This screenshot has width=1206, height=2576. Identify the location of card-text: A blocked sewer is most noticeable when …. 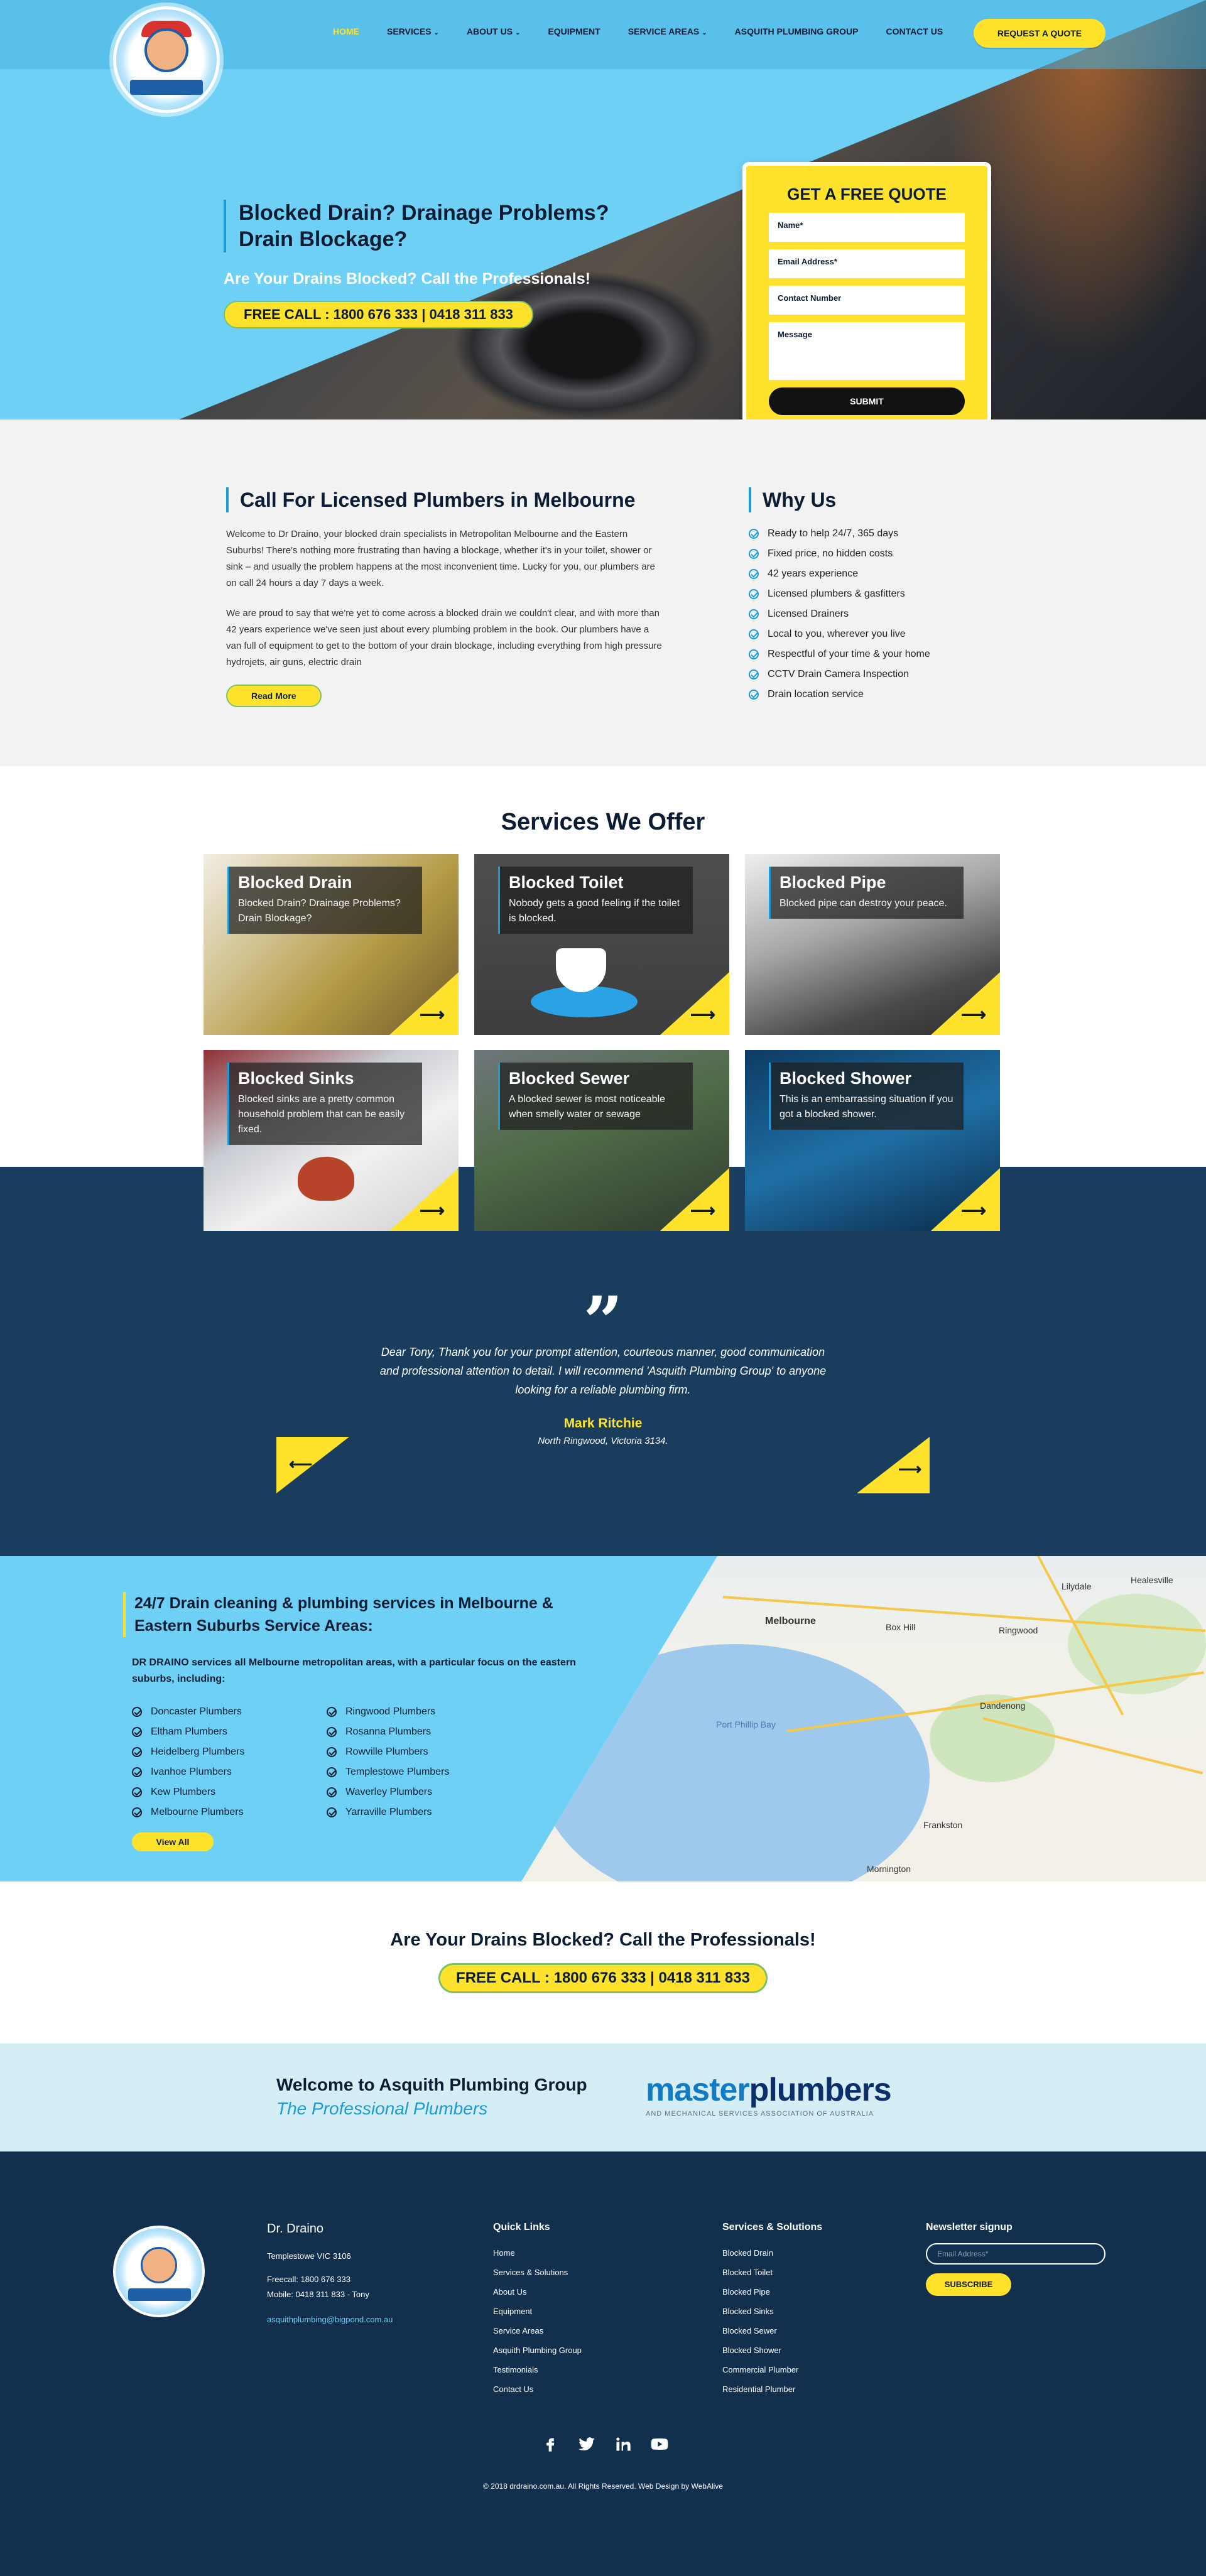
(587, 1107).